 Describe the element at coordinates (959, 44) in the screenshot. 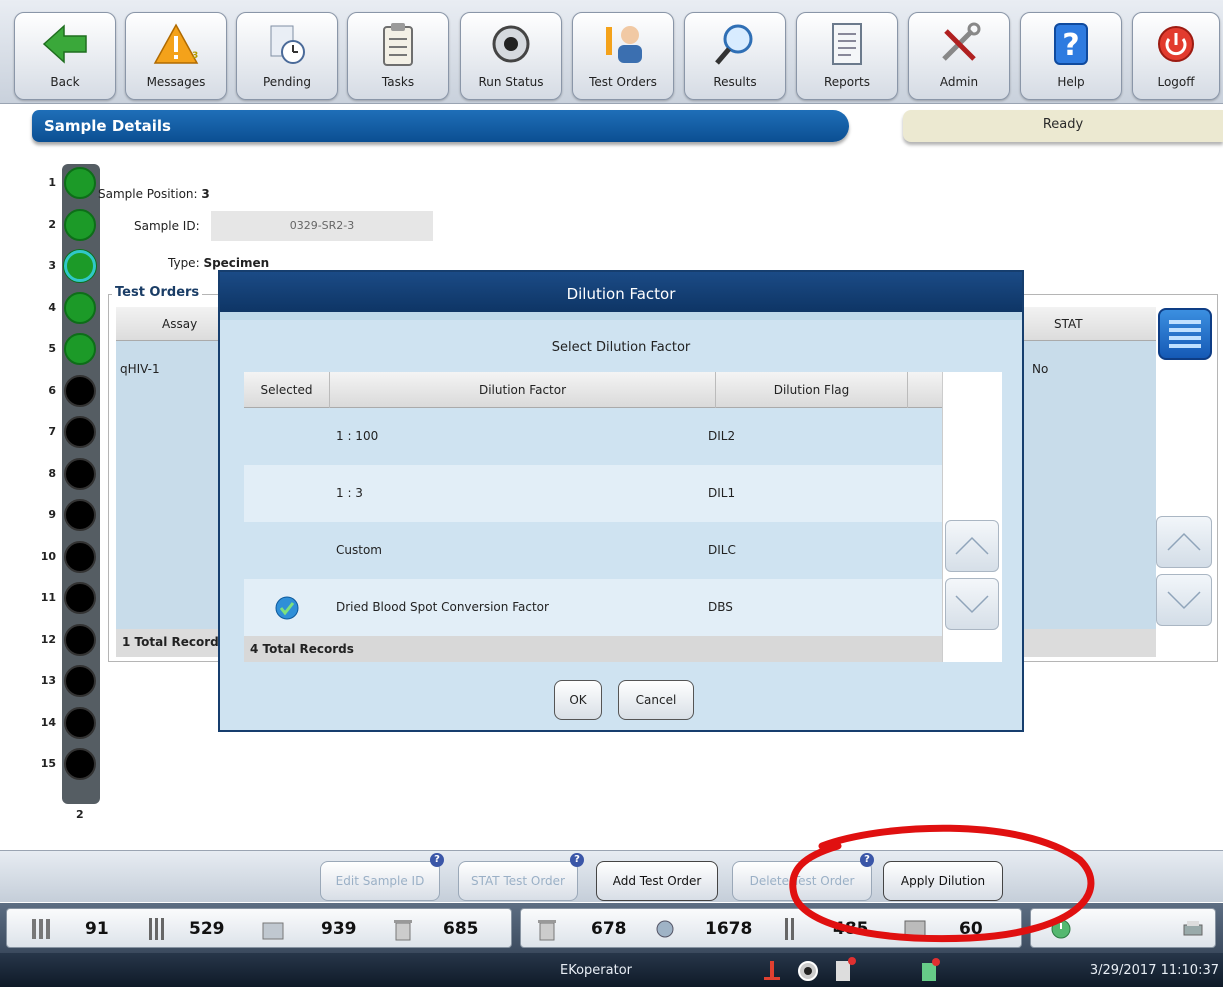

I see `tools-icon` at that location.